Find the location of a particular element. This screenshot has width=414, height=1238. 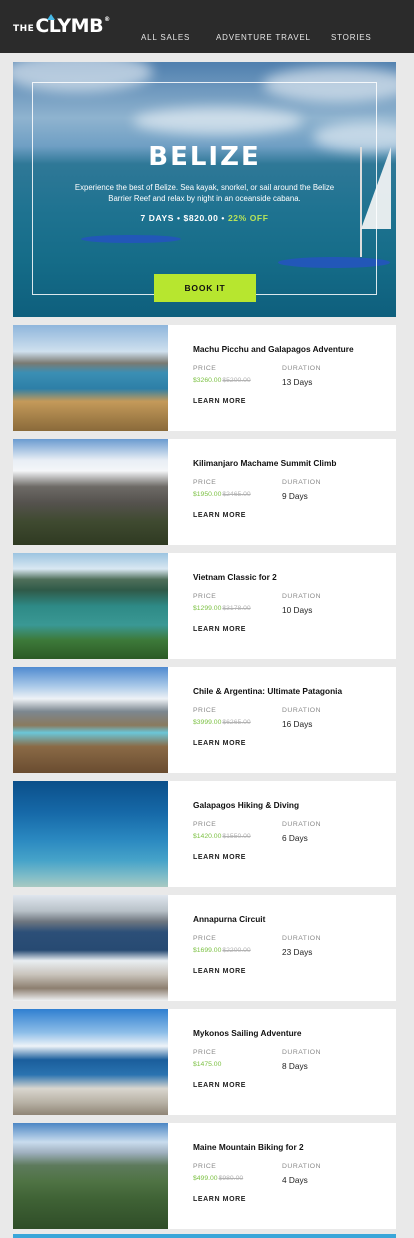

price-original: $3178.00 is located at coordinates (236, 608).